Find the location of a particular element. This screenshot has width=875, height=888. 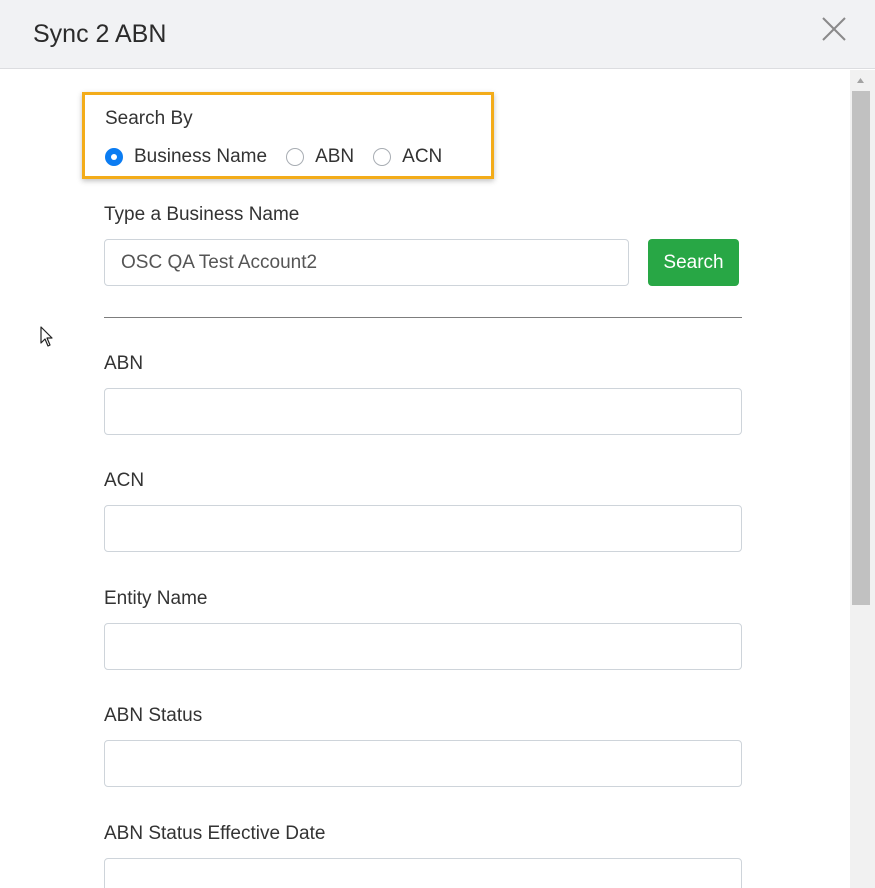

search-by-label: Search By is located at coordinates (149, 118).